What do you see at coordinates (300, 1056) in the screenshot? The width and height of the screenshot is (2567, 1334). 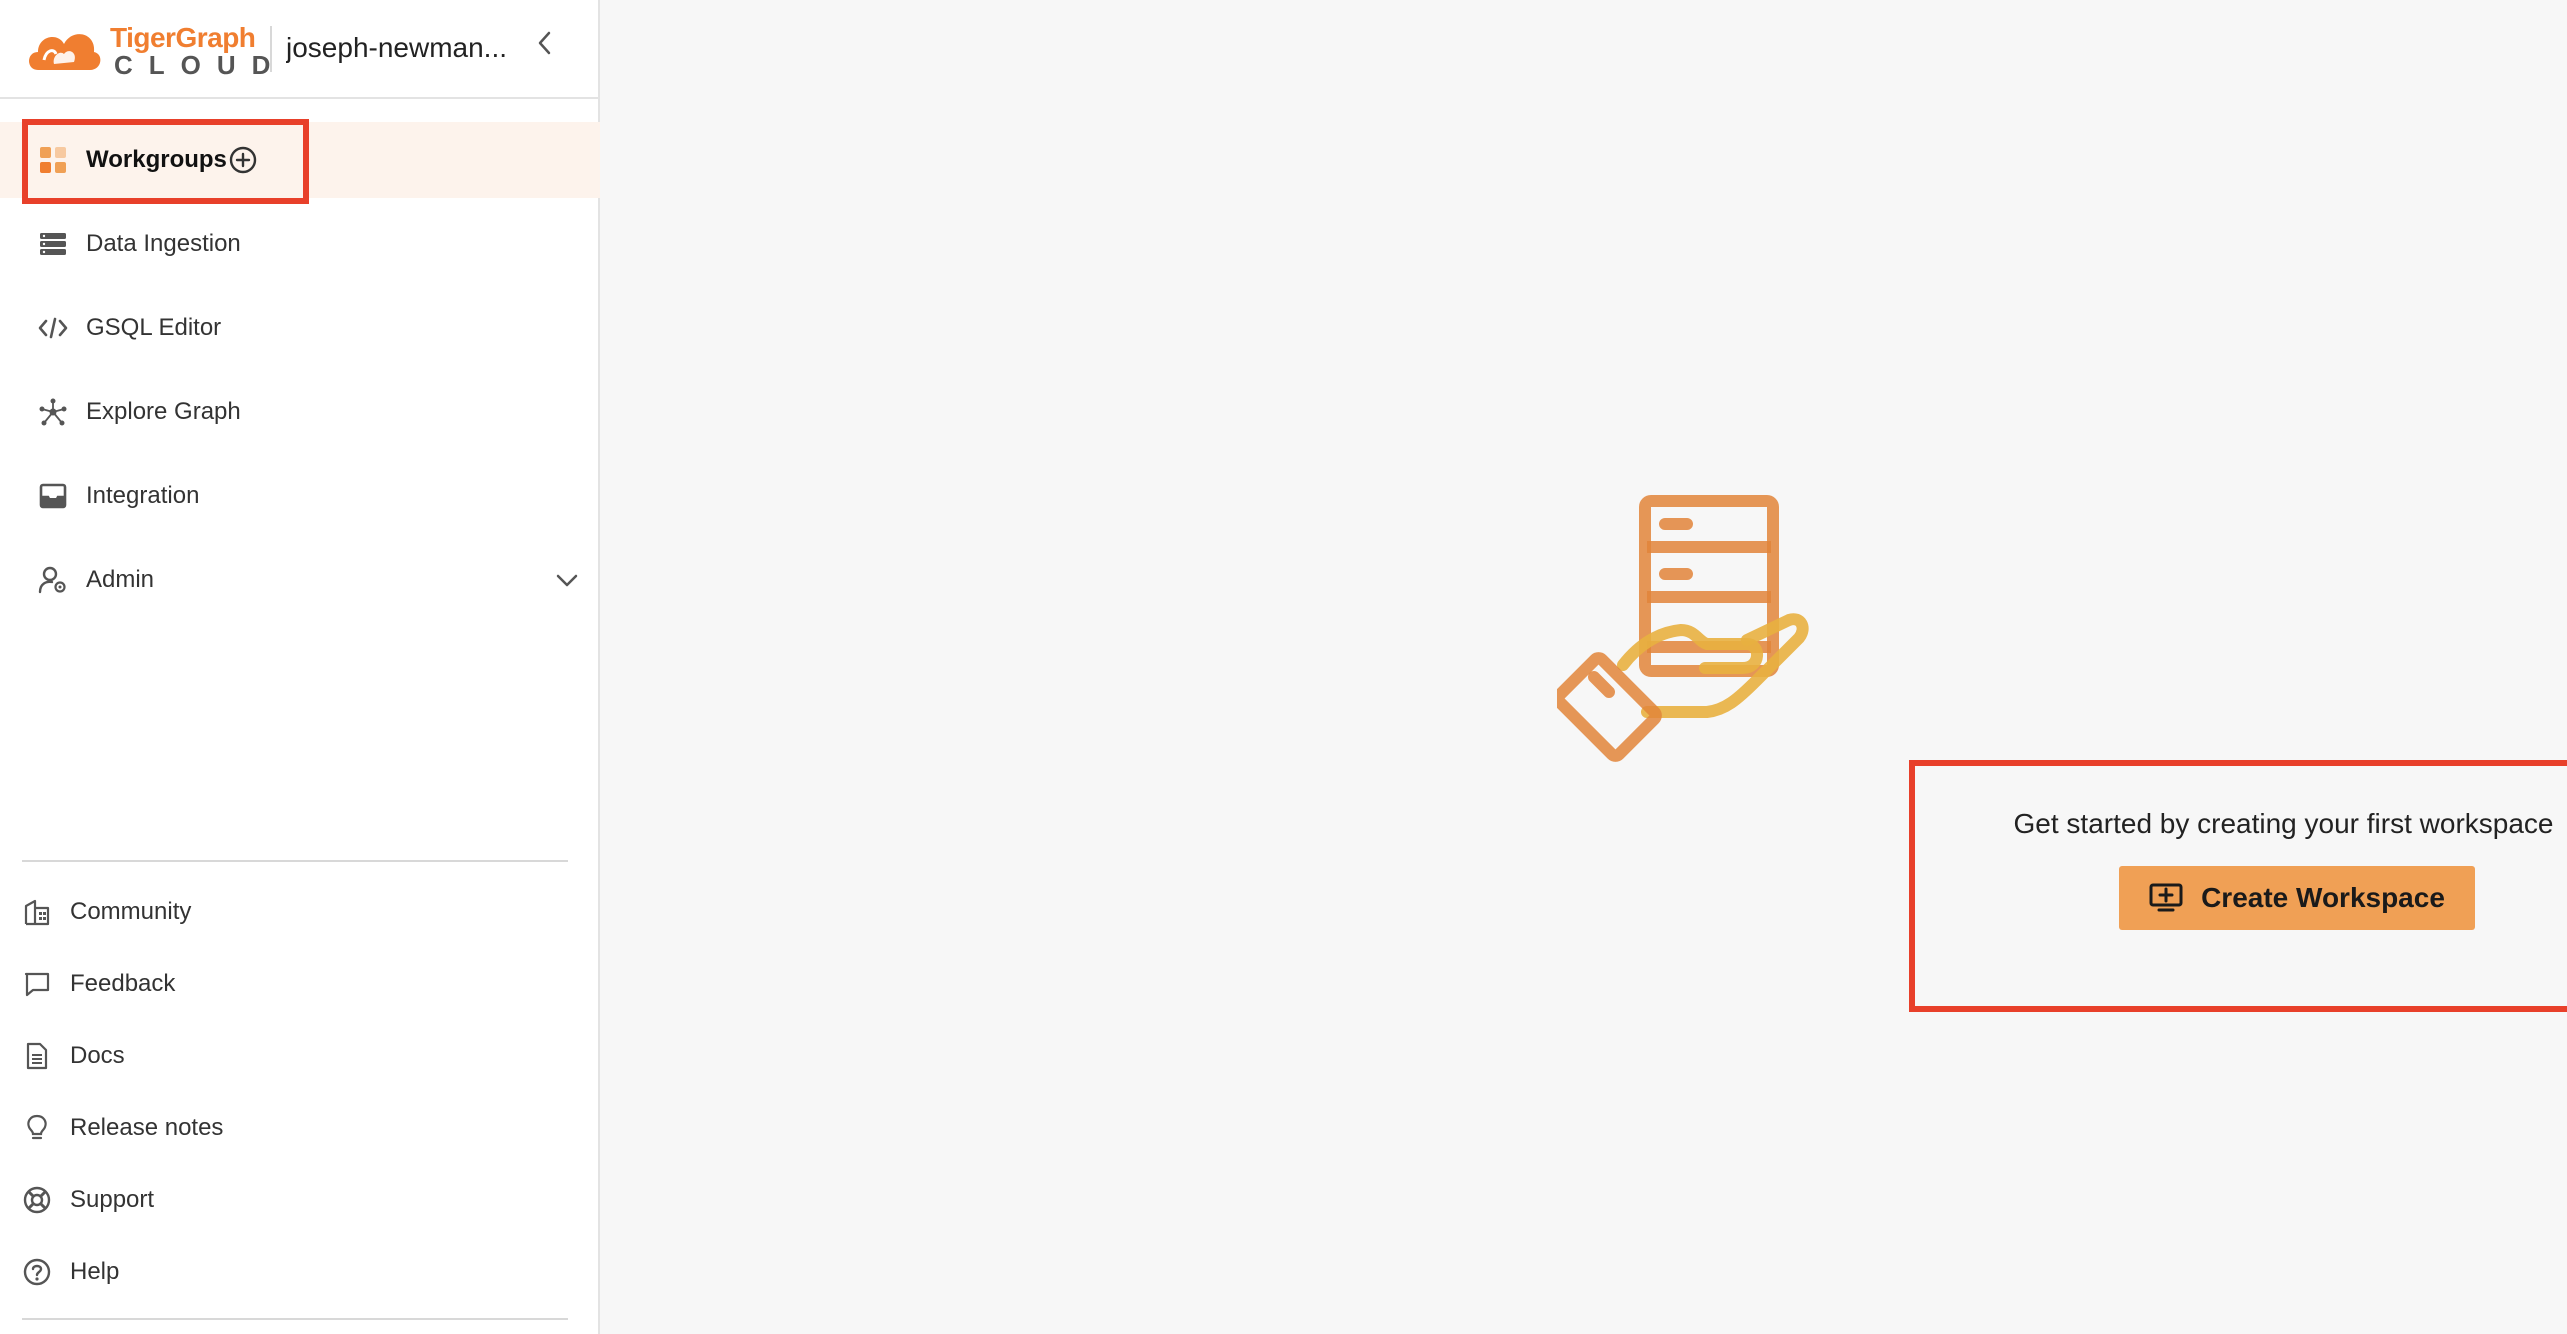 I see `footer-link-docs: Docs` at bounding box center [300, 1056].